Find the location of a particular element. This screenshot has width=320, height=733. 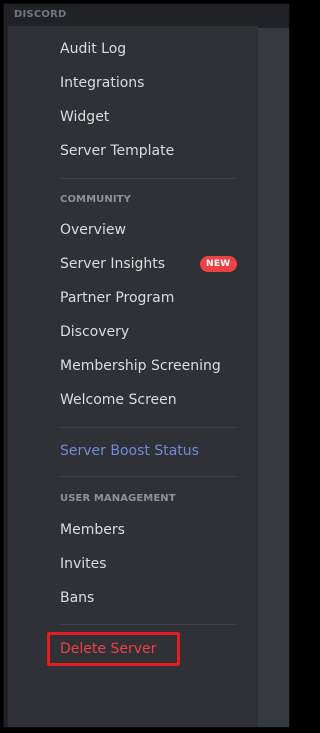

sidebar-item-audit-log: Audit Log is located at coordinates (143, 49).